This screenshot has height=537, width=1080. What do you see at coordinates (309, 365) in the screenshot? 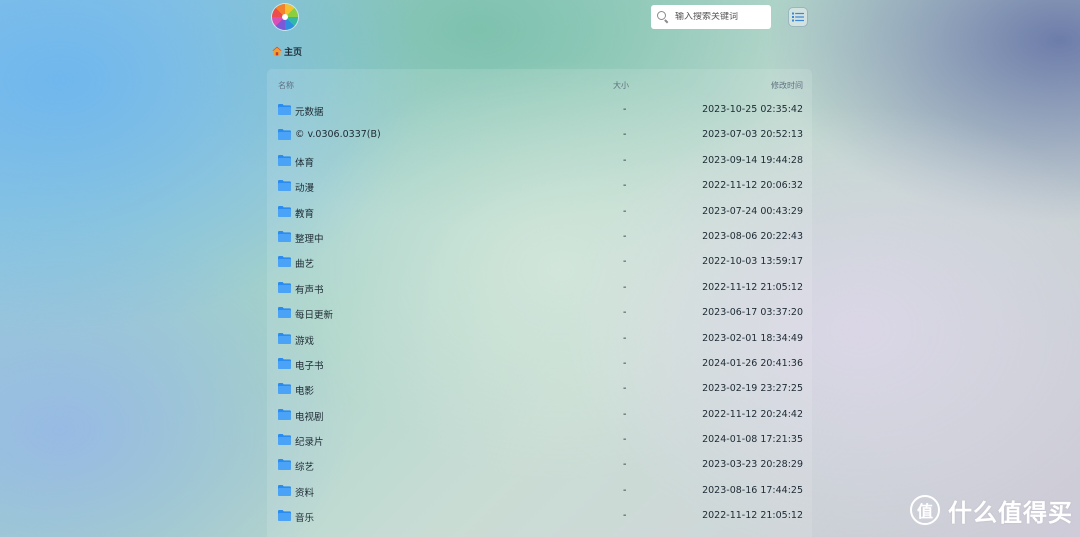
I see `file-name: 电子书` at bounding box center [309, 365].